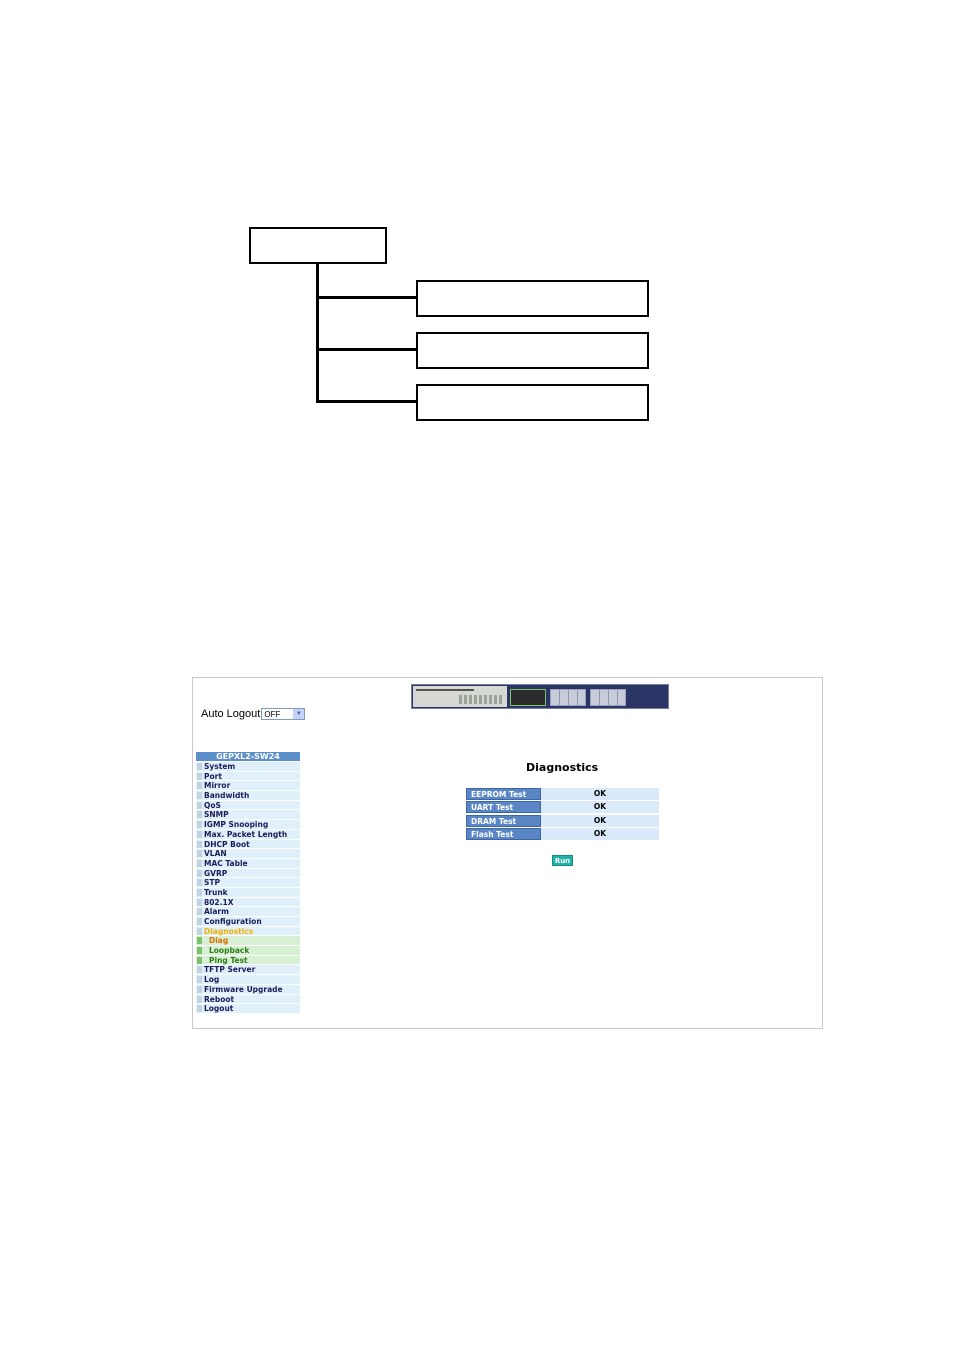 The image size is (954, 1349). What do you see at coordinates (272, 714) in the screenshot?
I see `auto-logout-value: OFF` at bounding box center [272, 714].